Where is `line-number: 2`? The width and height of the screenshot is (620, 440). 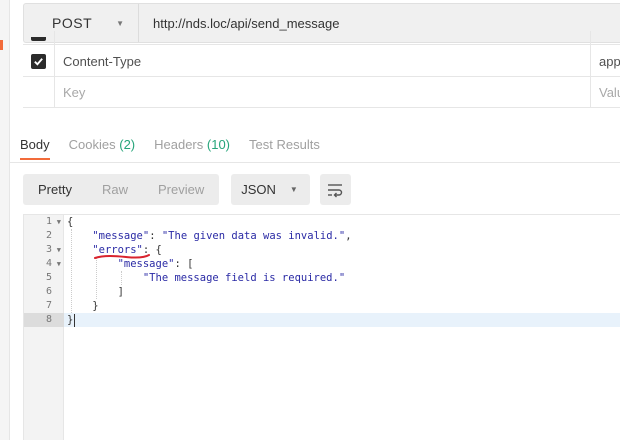
line-number: 2 is located at coordinates (44, 236).